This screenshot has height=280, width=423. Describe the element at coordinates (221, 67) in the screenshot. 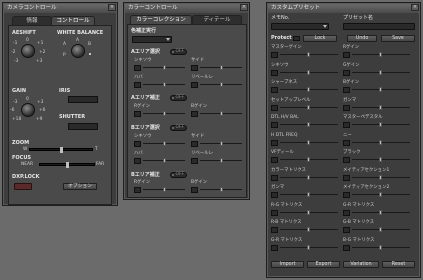

I see `a-sat-track` at that location.